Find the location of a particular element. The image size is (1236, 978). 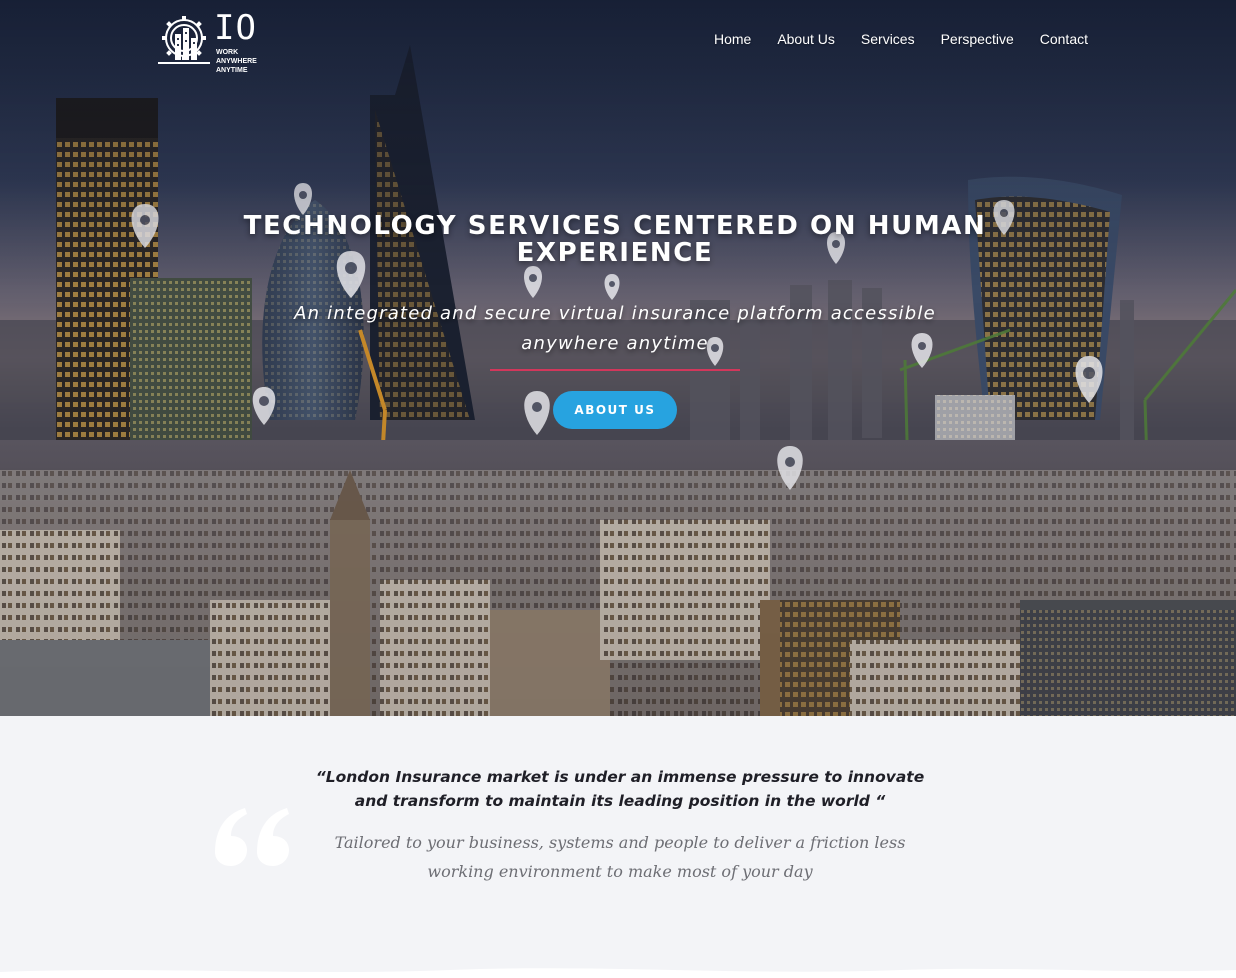

section-wave-divider is located at coordinates (618, 973).